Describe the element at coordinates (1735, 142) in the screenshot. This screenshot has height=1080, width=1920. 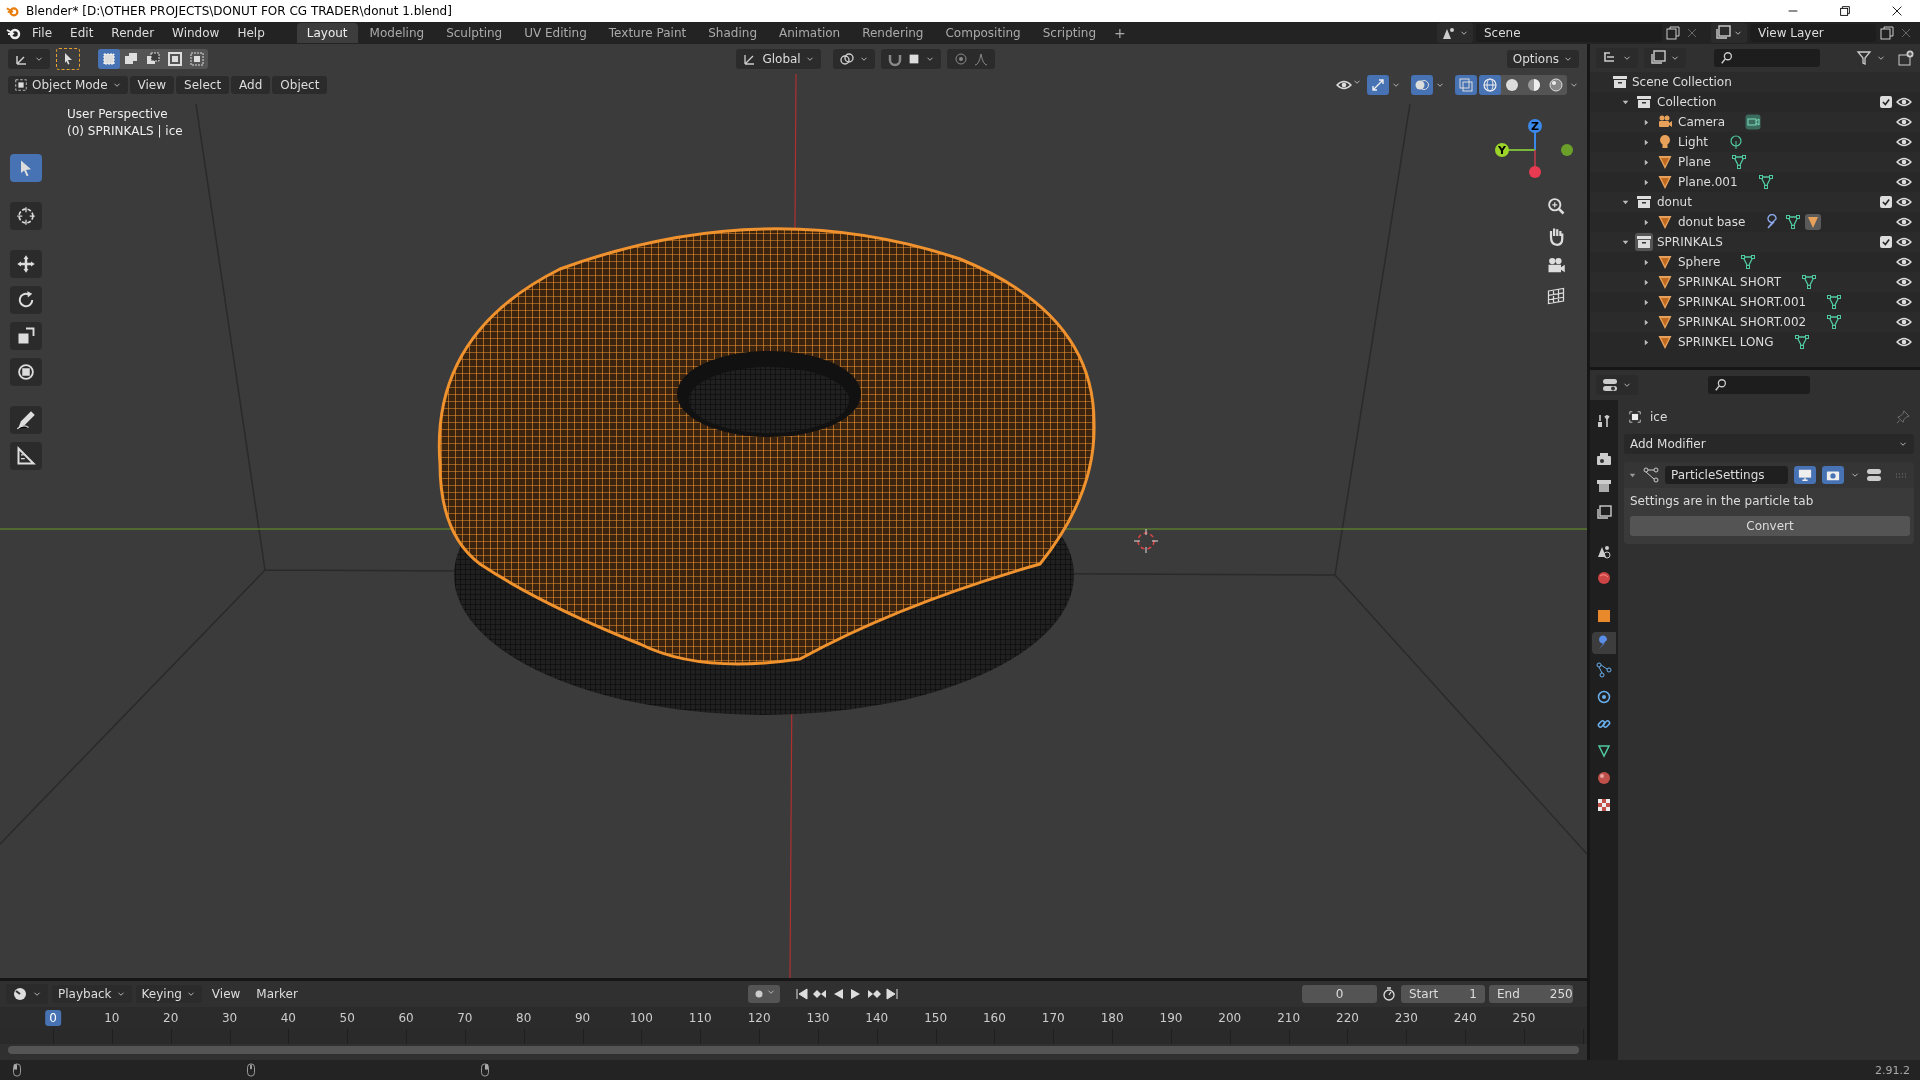
I see `light-data-icon` at that location.